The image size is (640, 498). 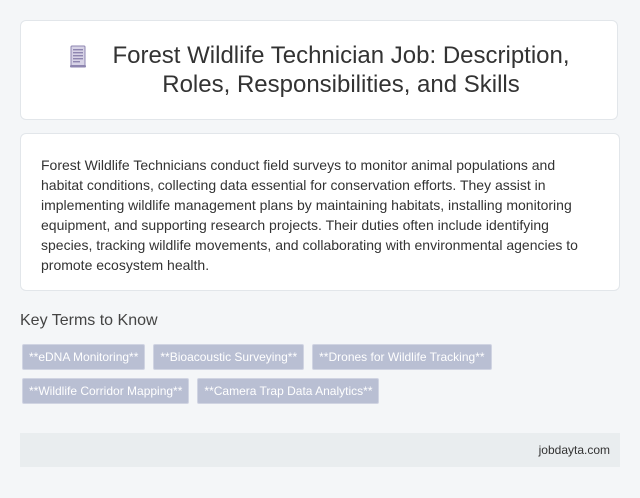 What do you see at coordinates (78, 59) in the screenshot?
I see `document-icon` at bounding box center [78, 59].